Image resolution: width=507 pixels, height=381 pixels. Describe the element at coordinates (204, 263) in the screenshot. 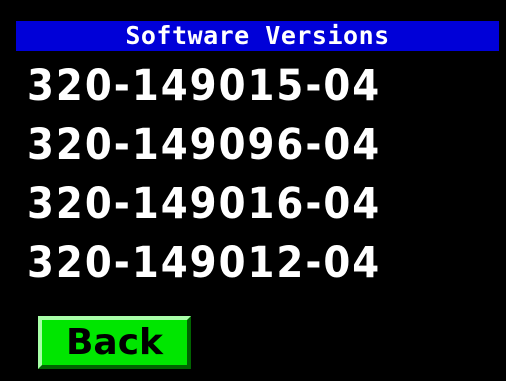

I see `version-item: 320-149012-04` at that location.